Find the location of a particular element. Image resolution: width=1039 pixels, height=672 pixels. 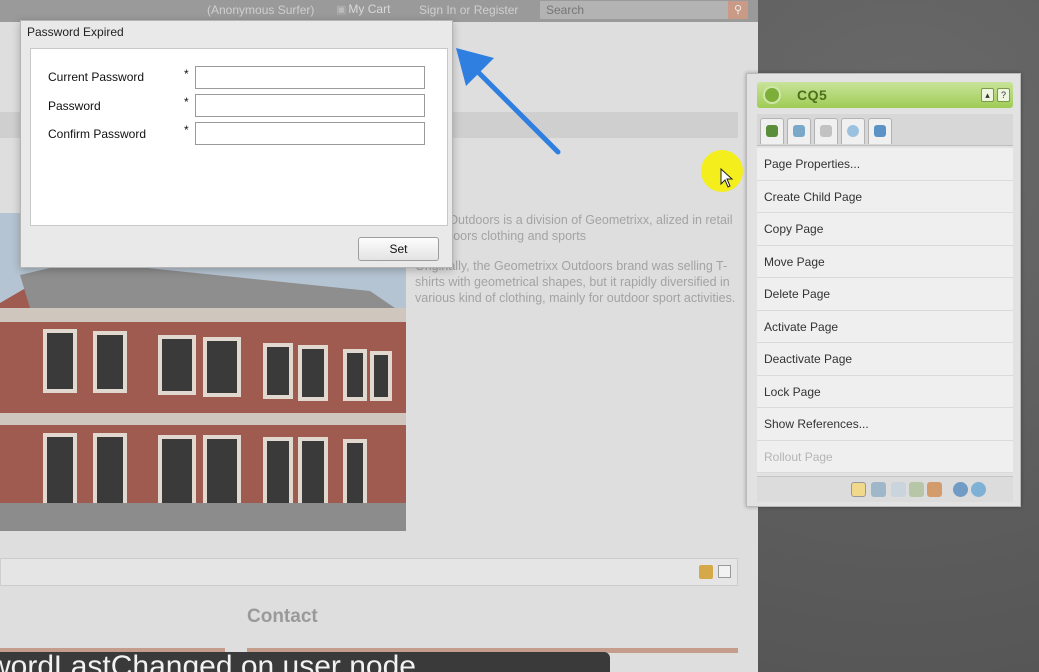

confirm-password-field is located at coordinates (310, 133).